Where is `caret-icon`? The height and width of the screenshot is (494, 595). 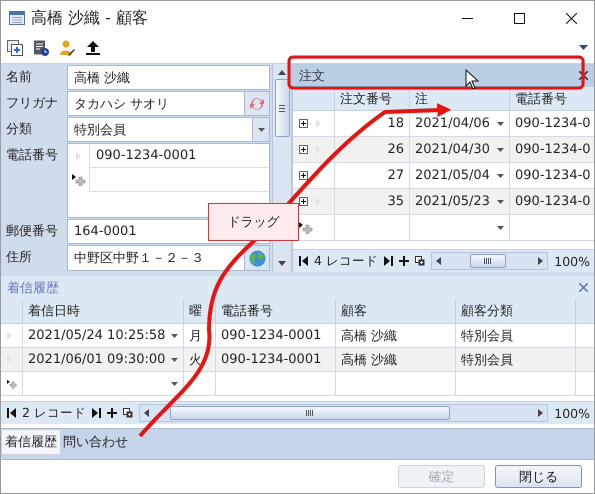
caret-icon is located at coordinates (583, 47).